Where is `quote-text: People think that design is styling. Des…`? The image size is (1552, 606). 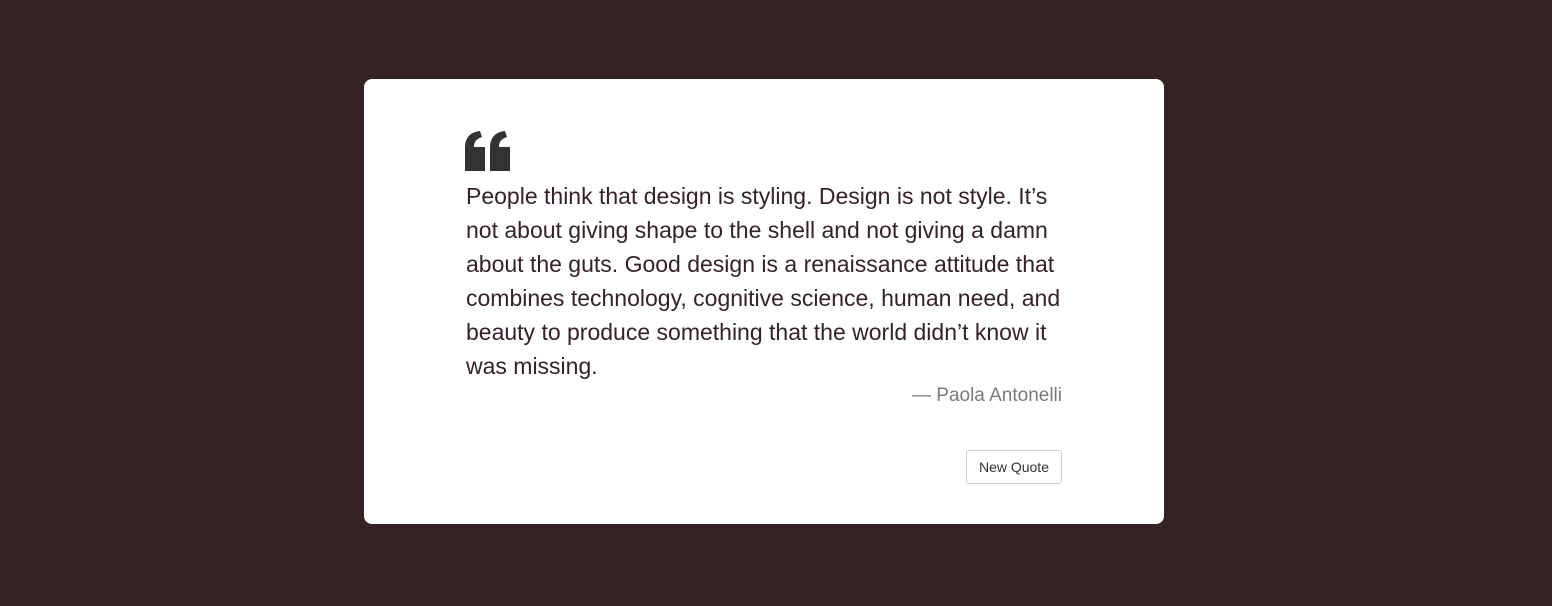 quote-text: People think that design is styling. Des… is located at coordinates (763, 281).